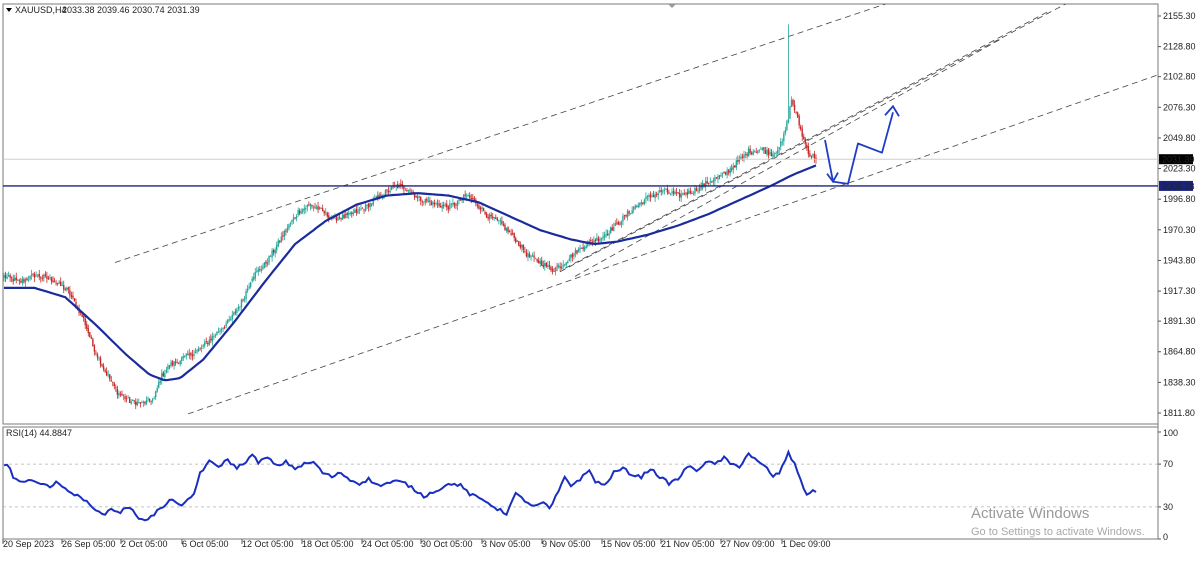 Image resolution: width=1200 pixels, height=561 pixels. What do you see at coordinates (144, 544) in the screenshot?
I see `time-tick-label: 2 Oct 05:00` at bounding box center [144, 544].